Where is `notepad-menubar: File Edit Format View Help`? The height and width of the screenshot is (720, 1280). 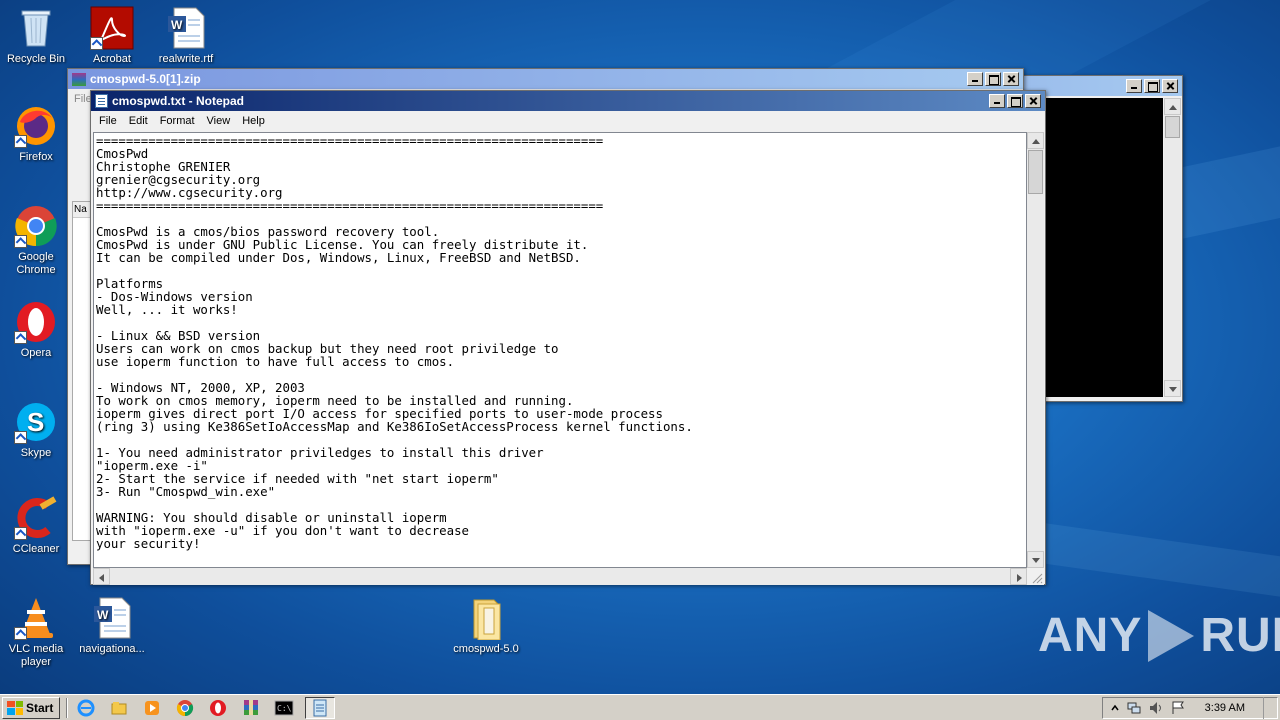
notepad-menubar: File Edit Format View Help is located at coordinates (568, 121).